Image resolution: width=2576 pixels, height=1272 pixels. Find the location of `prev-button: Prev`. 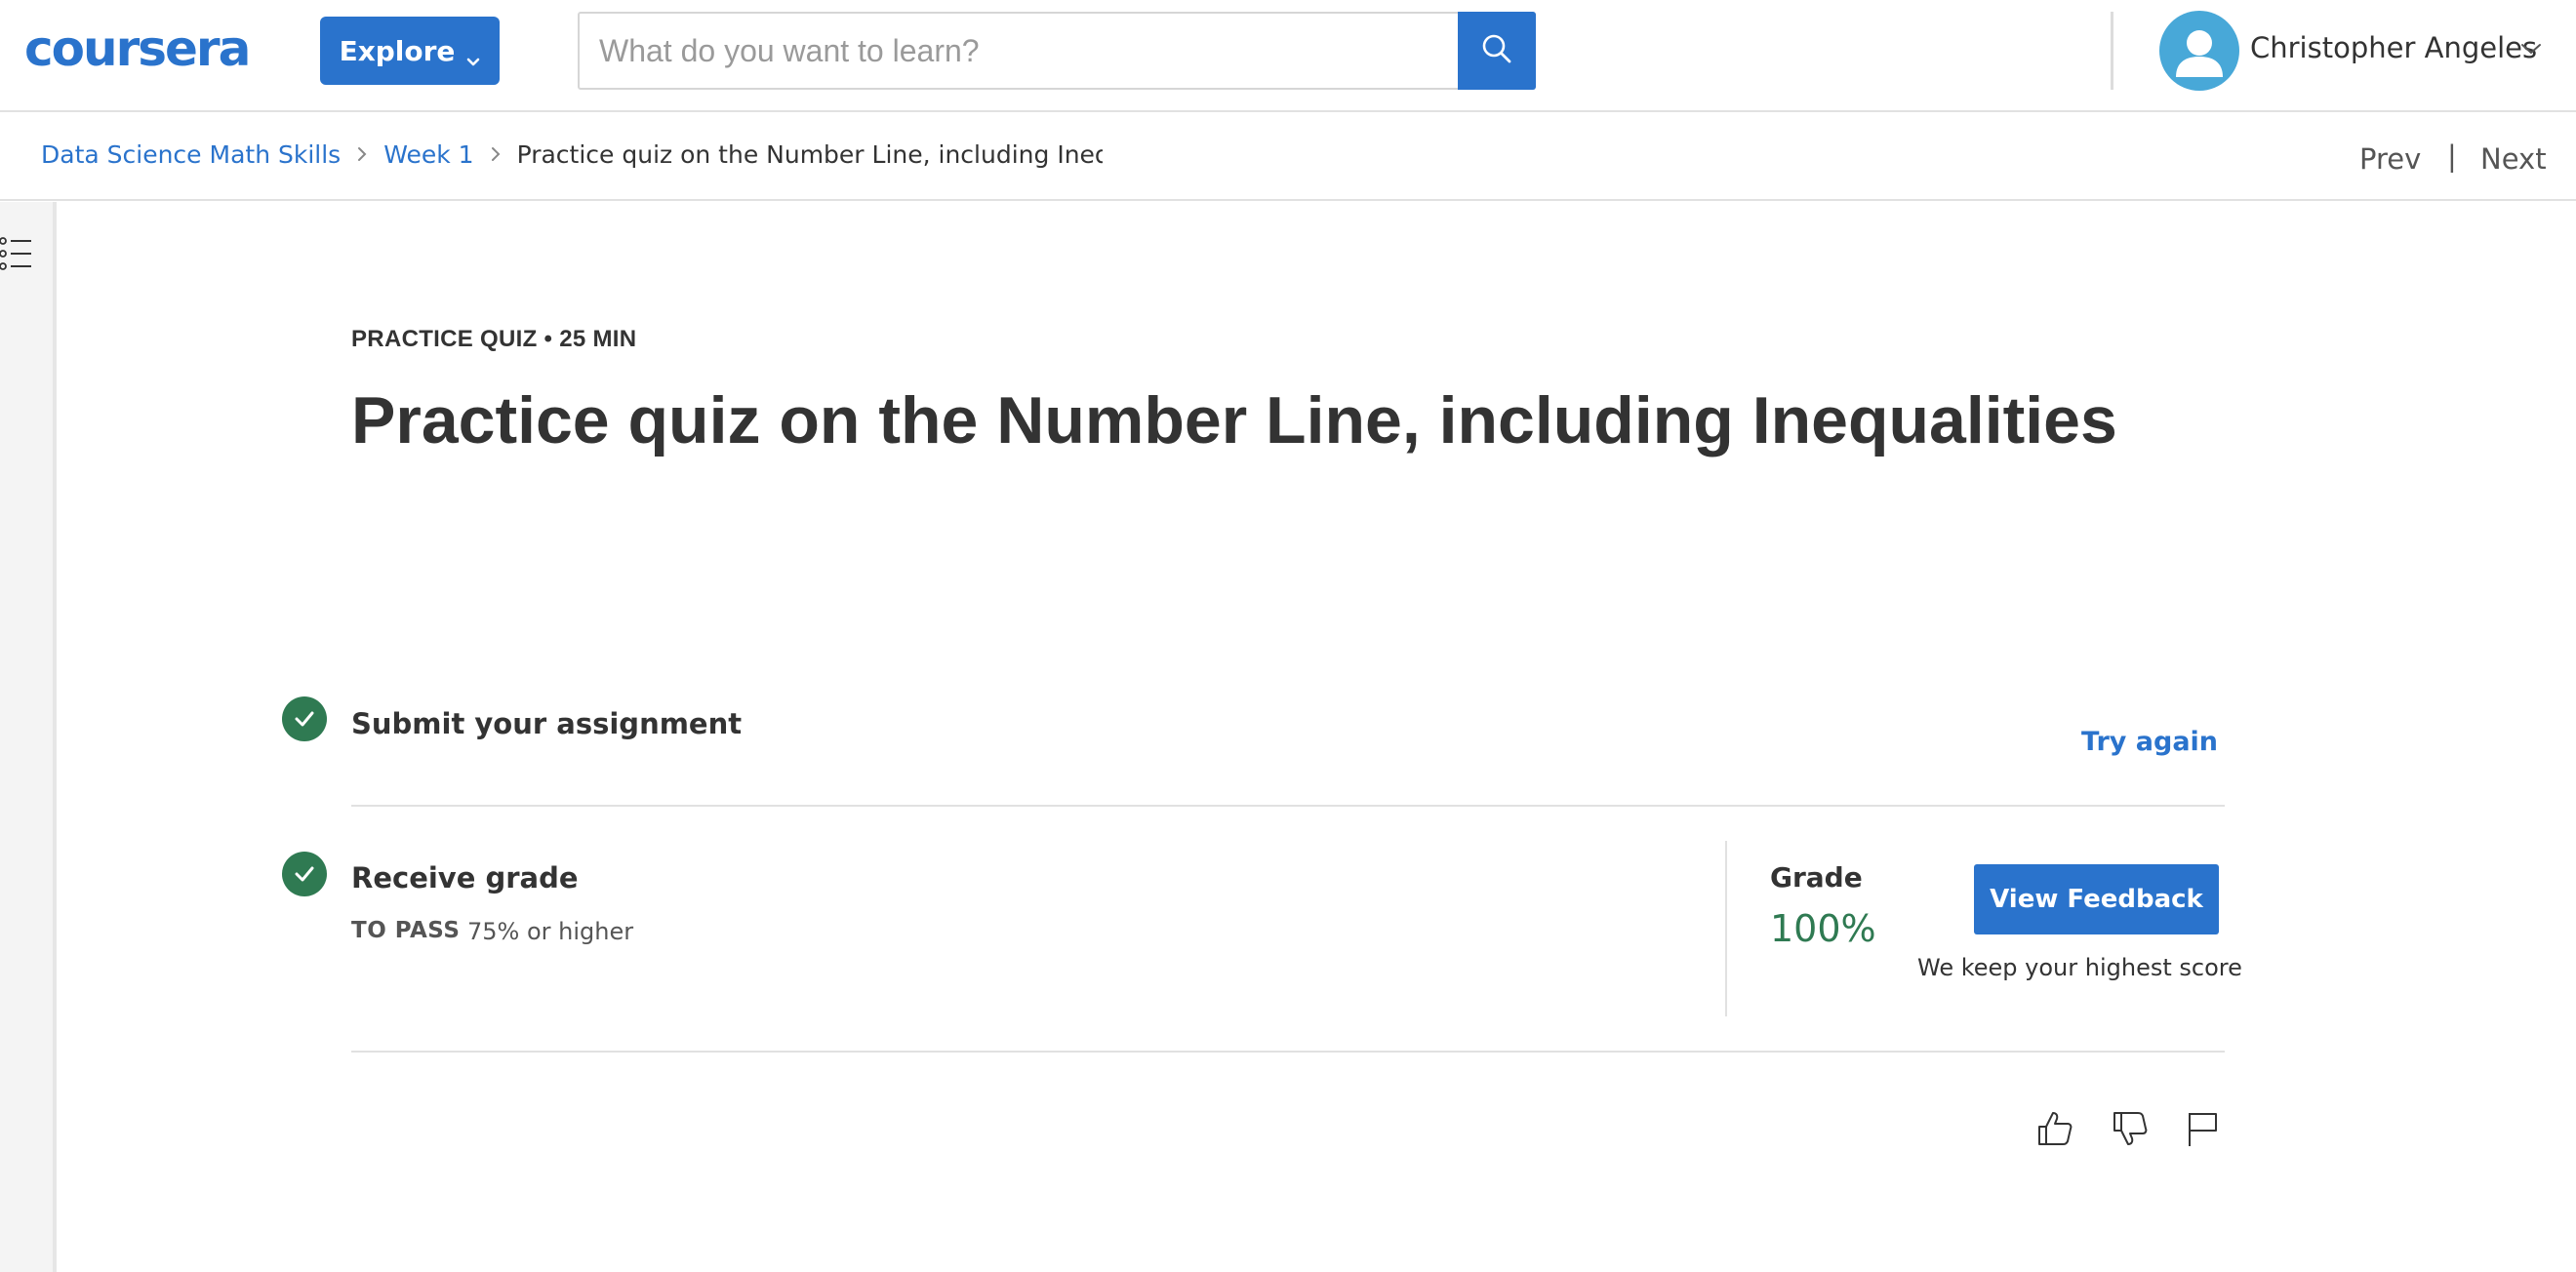

prev-button: Prev is located at coordinates (2390, 159).